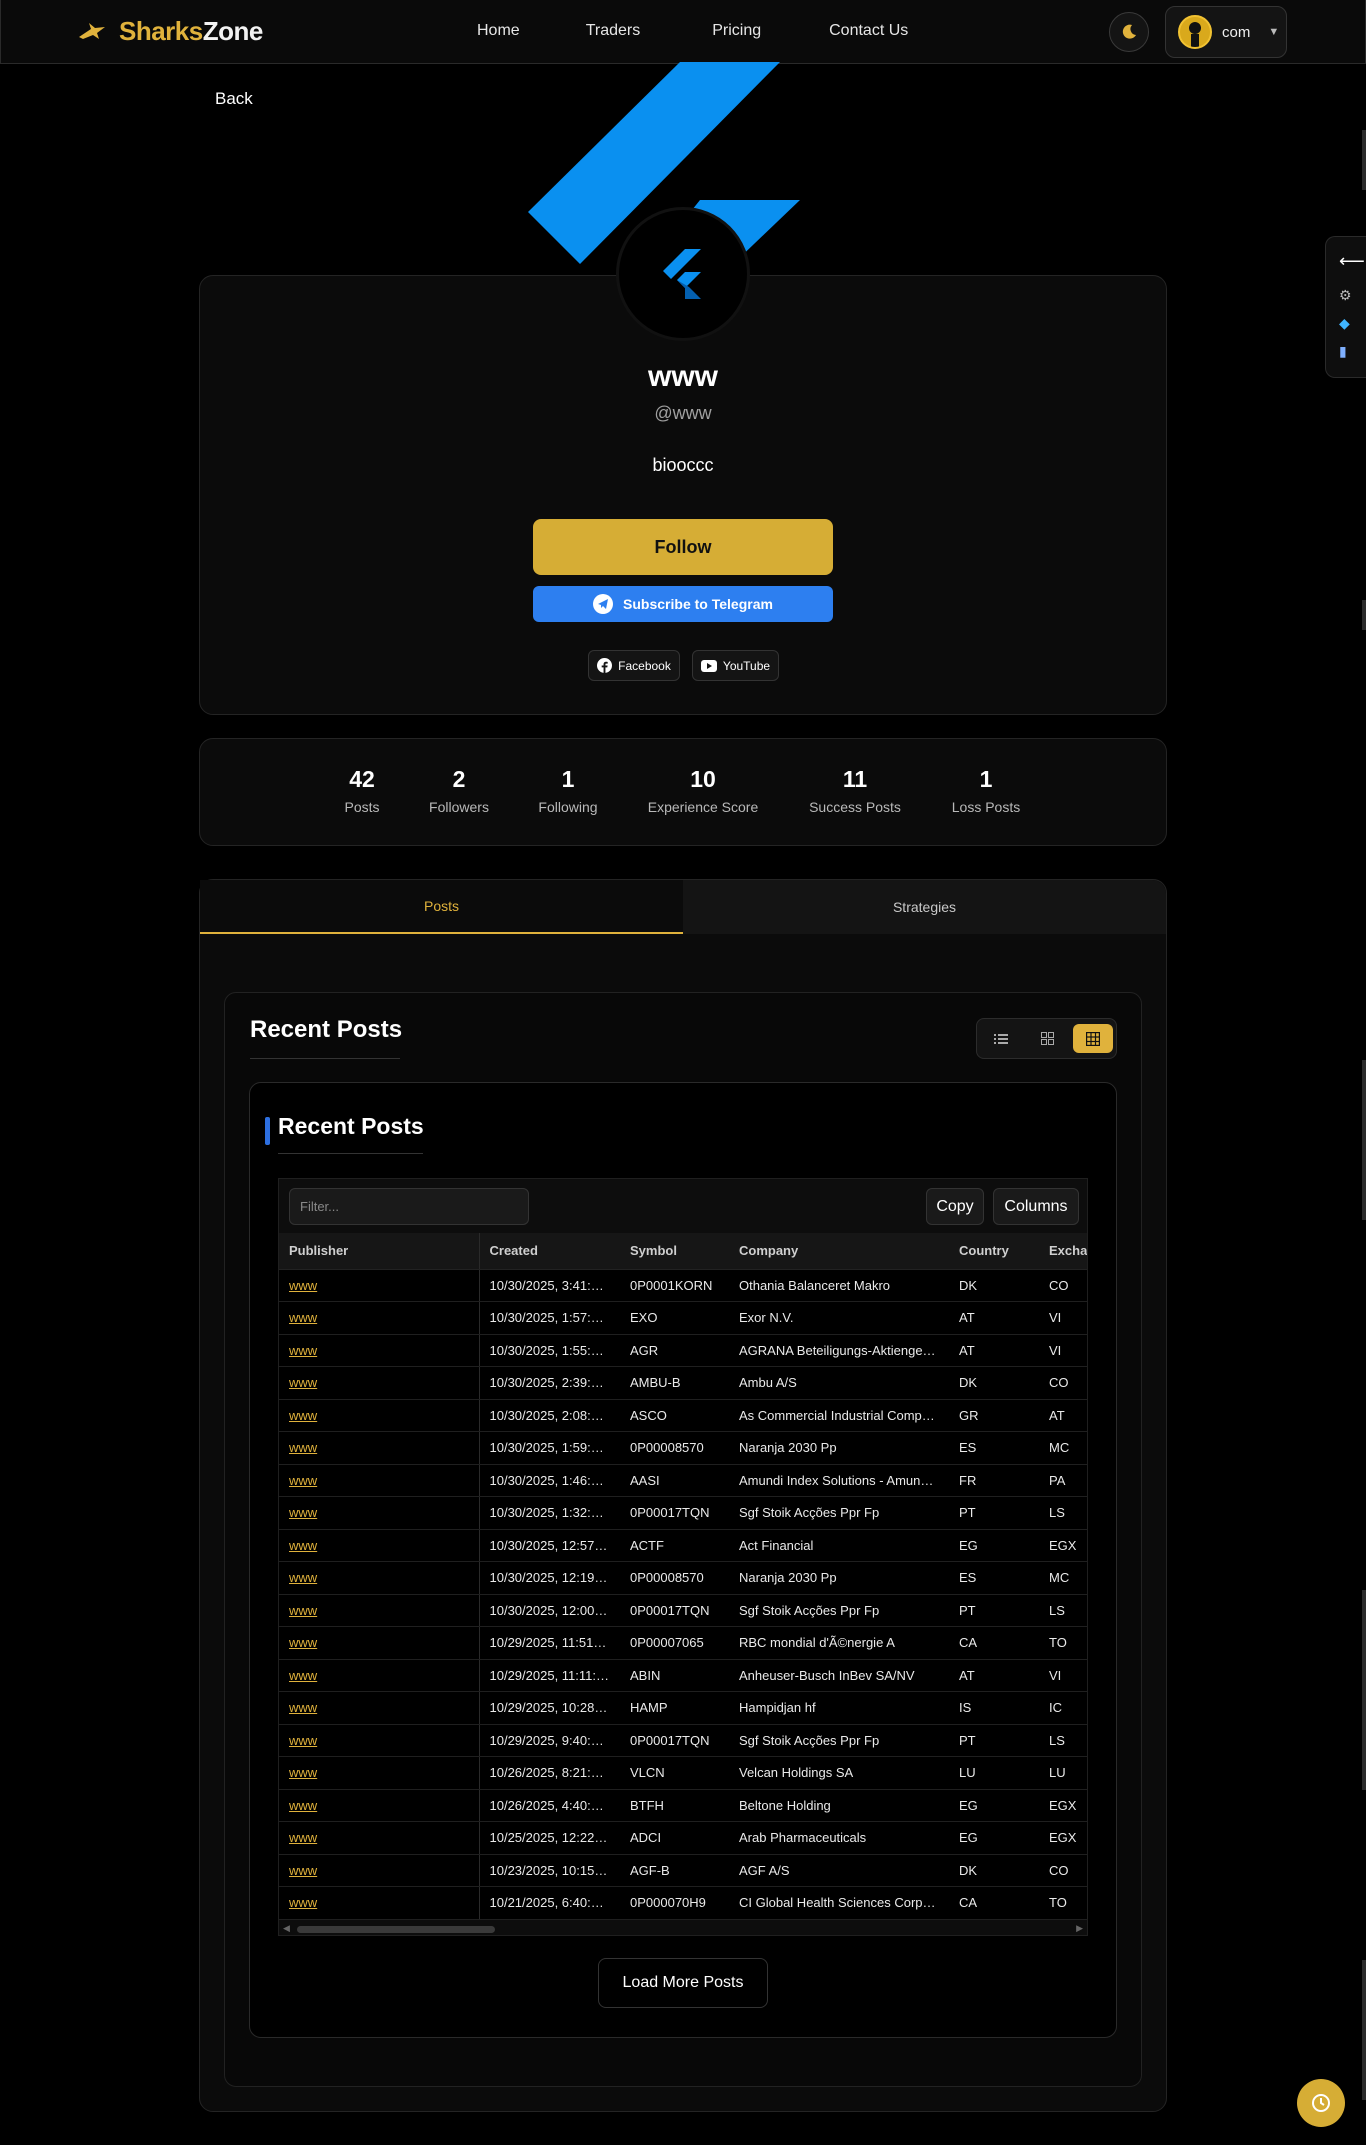 The image size is (1366, 2145). What do you see at coordinates (839, 1251) in the screenshot?
I see `column-header-company: Company` at bounding box center [839, 1251].